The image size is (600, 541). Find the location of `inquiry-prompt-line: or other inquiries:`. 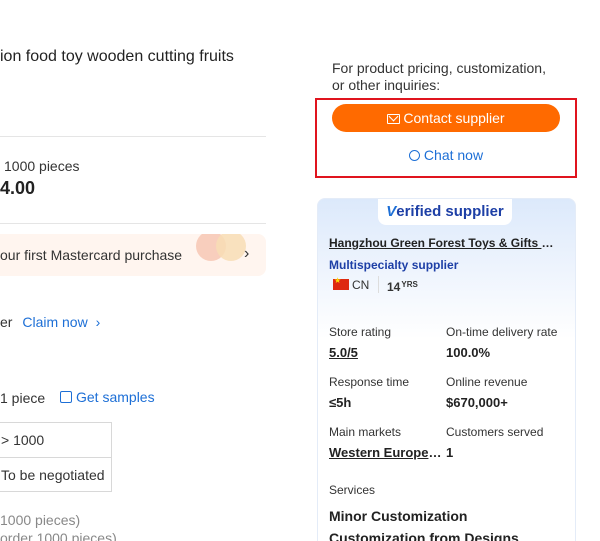

inquiry-prompt-line: or other inquiries: is located at coordinates (386, 85).